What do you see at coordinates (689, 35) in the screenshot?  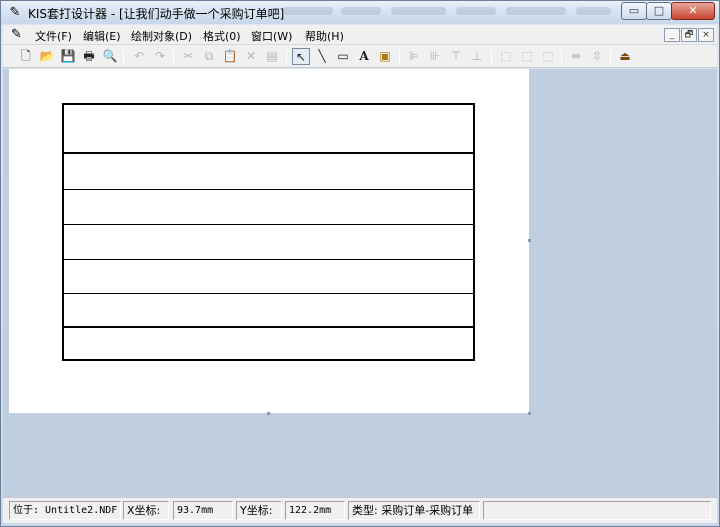 I see `mdi-restore-button: 🗗` at bounding box center [689, 35].